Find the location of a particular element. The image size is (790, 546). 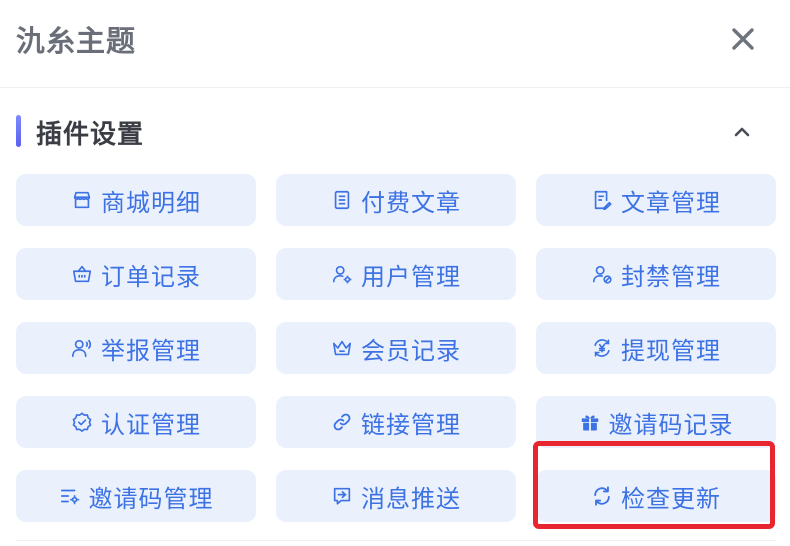

list-gear-icon is located at coordinates (70, 496).